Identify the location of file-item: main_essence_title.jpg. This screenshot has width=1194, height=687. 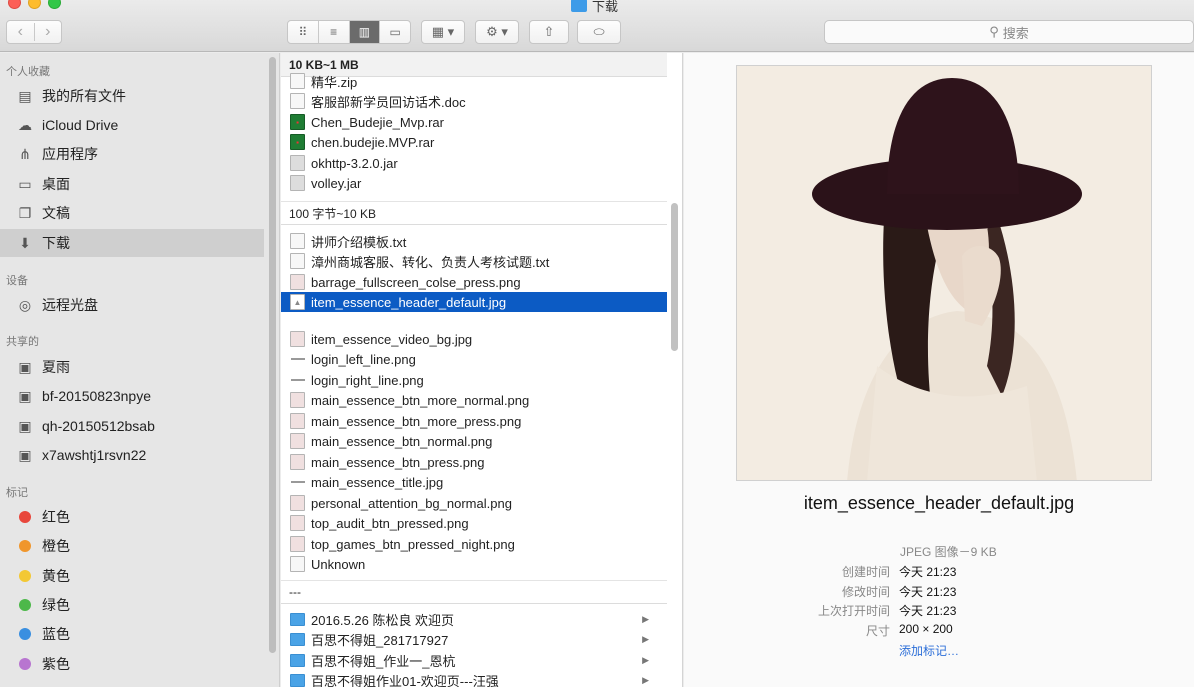
(474, 482).